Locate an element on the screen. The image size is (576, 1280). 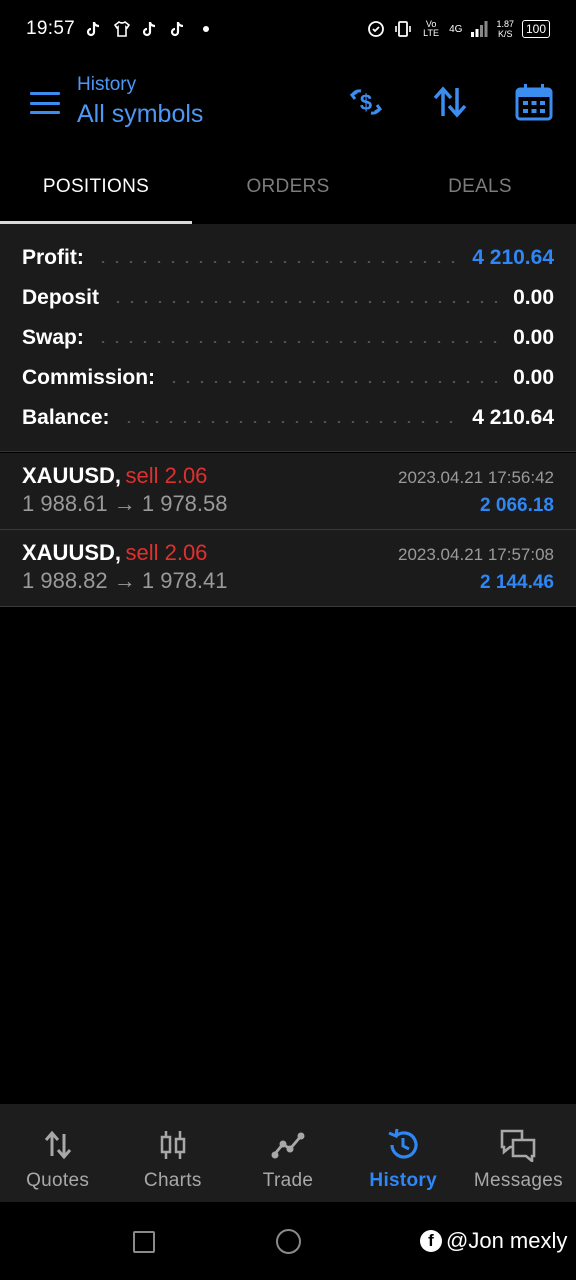
tab-positions: POSITIONS is located at coordinates (96, 187).